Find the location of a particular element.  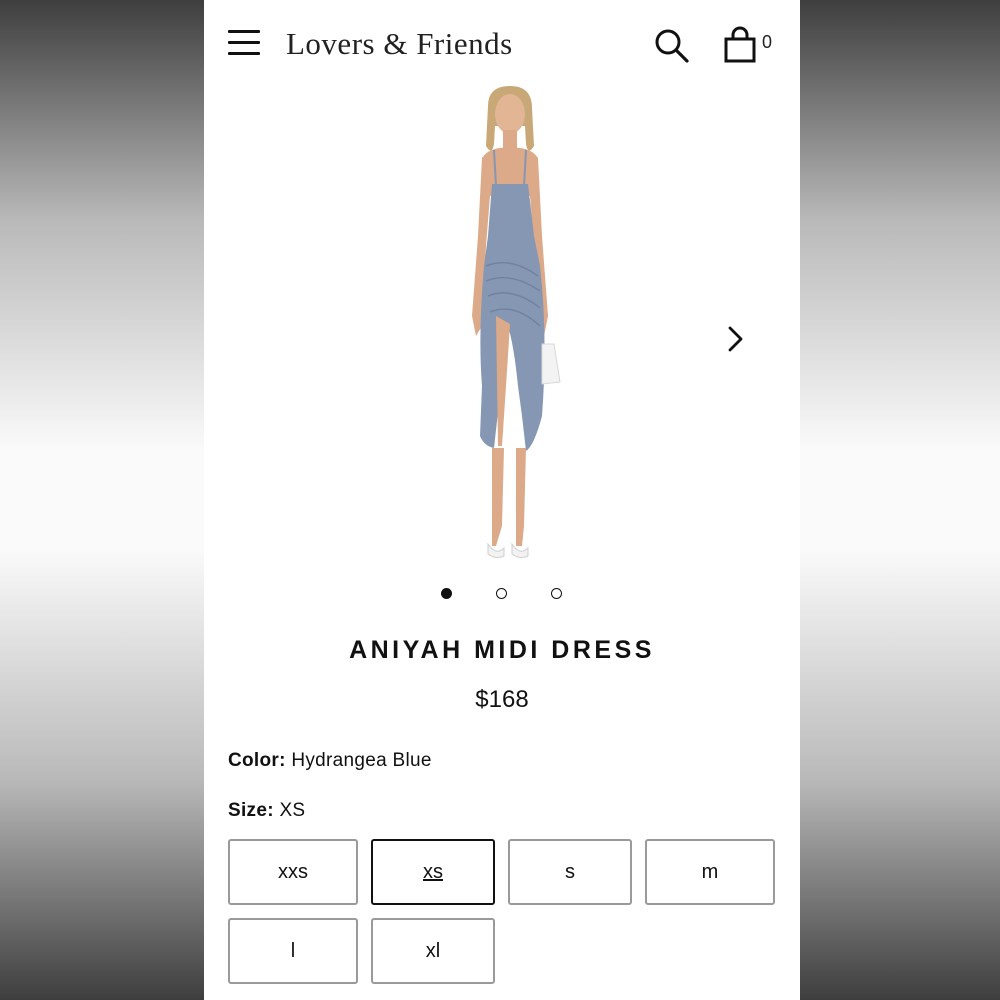

size-row: Size: XS is located at coordinates (266, 811).